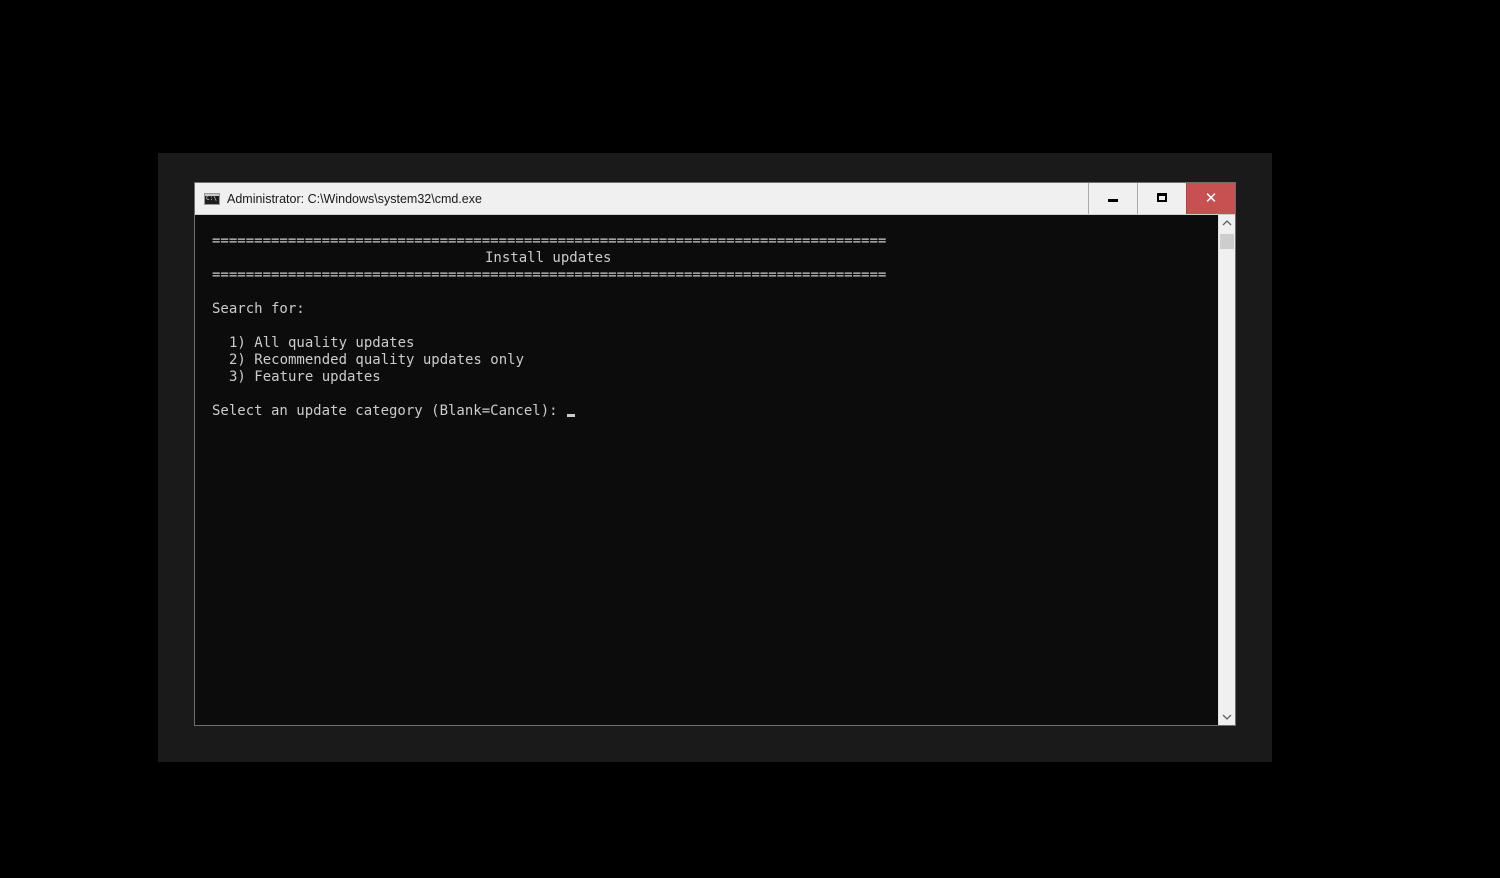 Image resolution: width=1500 pixels, height=878 pixels. I want to click on maximize-icon, so click(1162, 197).